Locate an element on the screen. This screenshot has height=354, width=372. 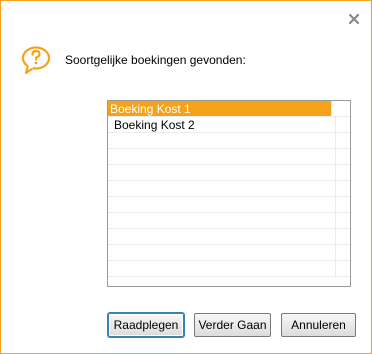
question-bubble-icon is located at coordinates (36, 60).